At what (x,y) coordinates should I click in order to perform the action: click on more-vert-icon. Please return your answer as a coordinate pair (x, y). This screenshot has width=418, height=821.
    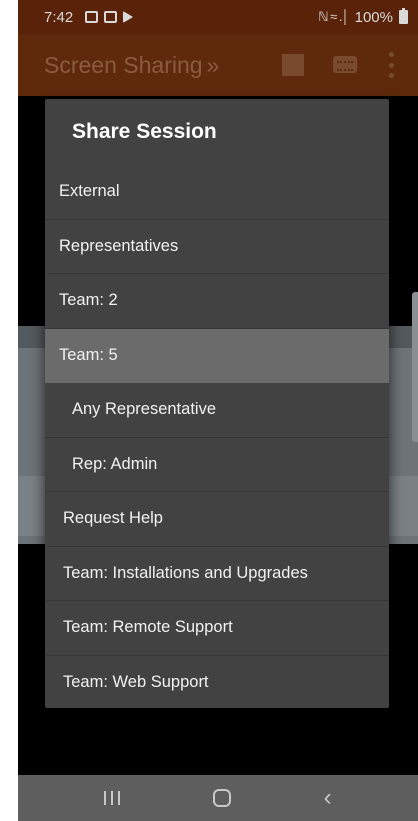
    Looking at the image, I should click on (391, 65).